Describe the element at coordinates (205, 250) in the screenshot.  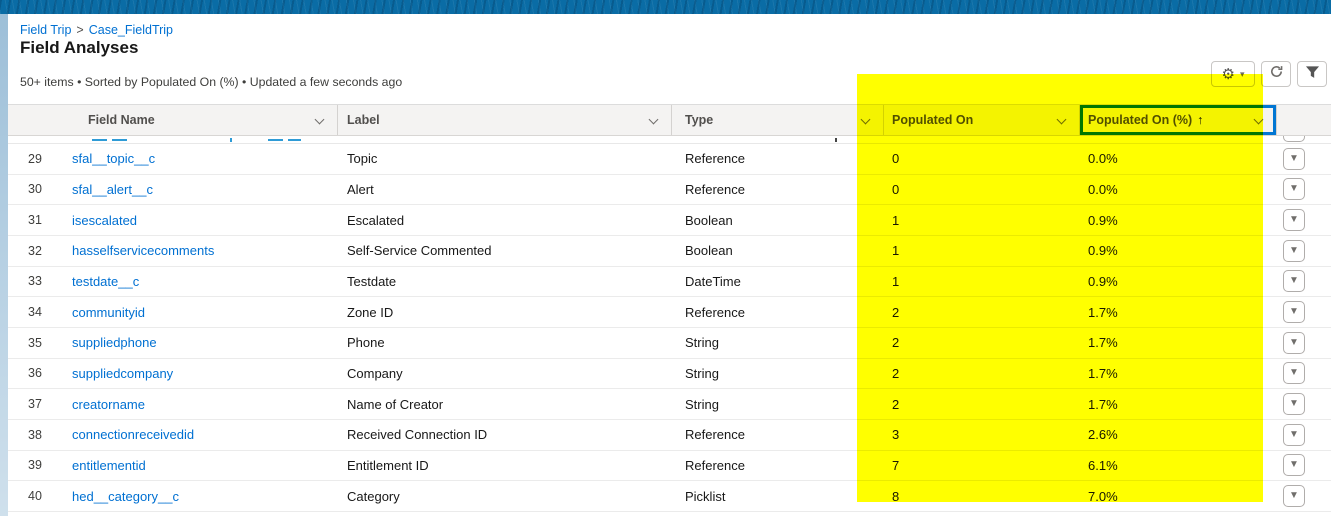
I see `field-name-link: hasselfservicecomments` at that location.